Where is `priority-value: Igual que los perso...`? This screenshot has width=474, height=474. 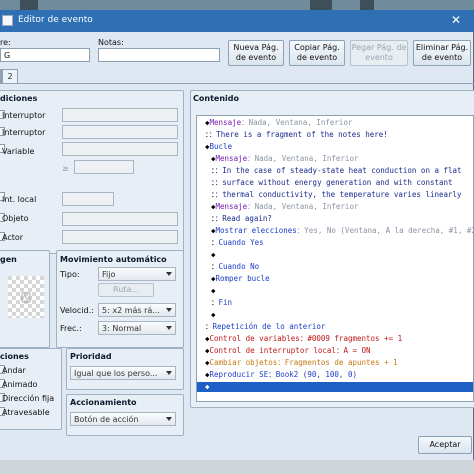 priority-value: Igual que los perso... is located at coordinates (116, 373).